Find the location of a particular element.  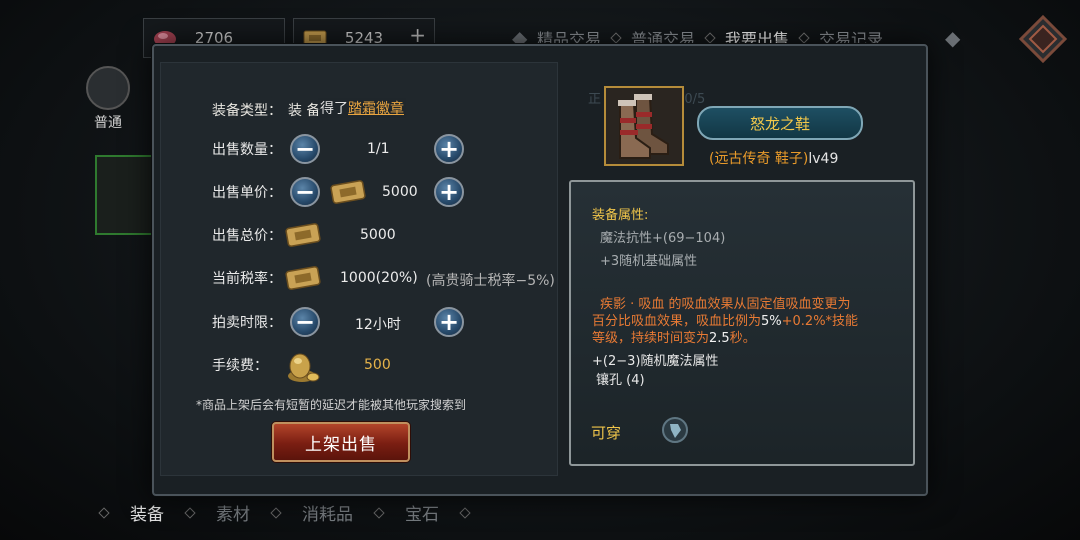

effect-segment: 秒。 is located at coordinates (742, 338).